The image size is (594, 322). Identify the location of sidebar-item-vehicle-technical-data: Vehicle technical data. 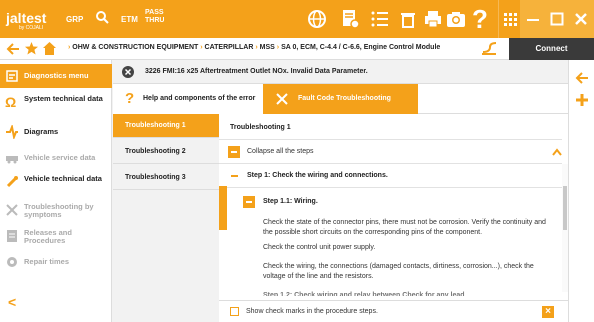
(56, 184).